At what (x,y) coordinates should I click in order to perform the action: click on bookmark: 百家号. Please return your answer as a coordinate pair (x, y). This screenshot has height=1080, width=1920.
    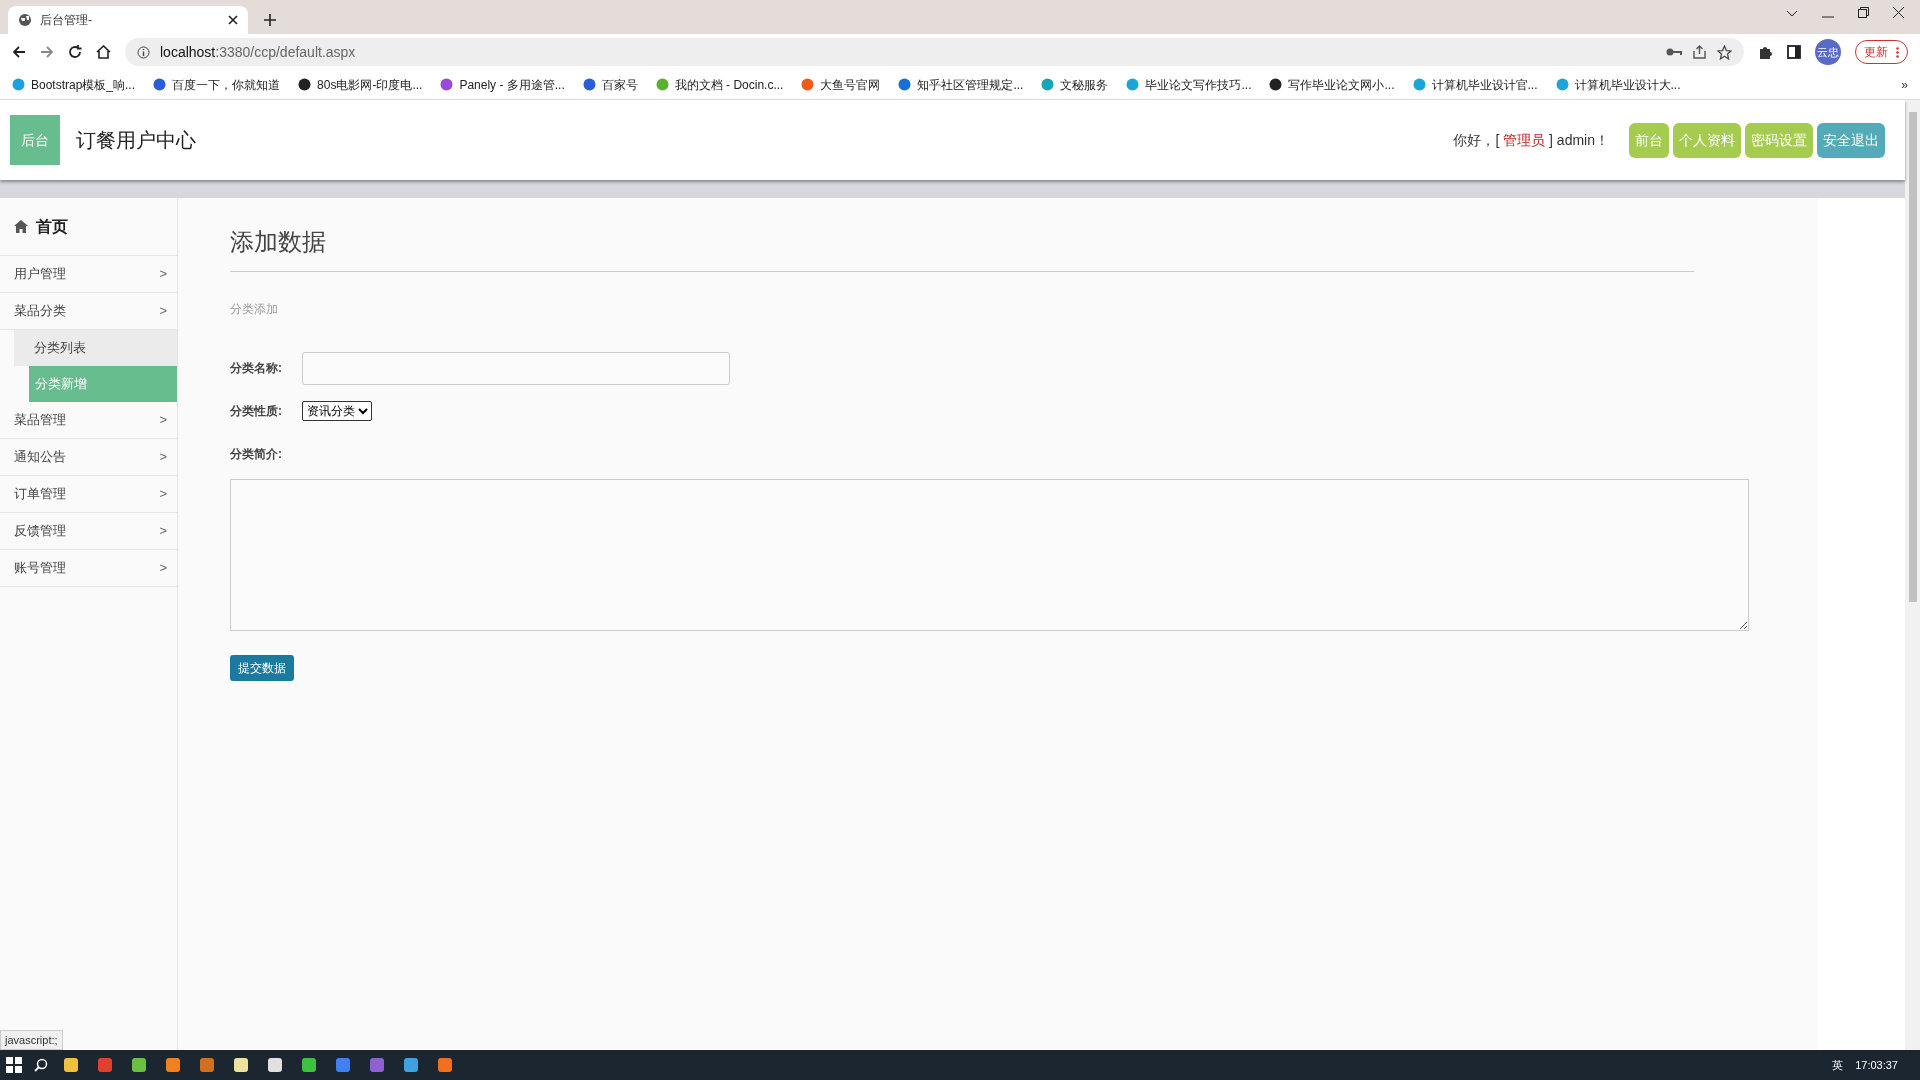
    Looking at the image, I should click on (610, 84).